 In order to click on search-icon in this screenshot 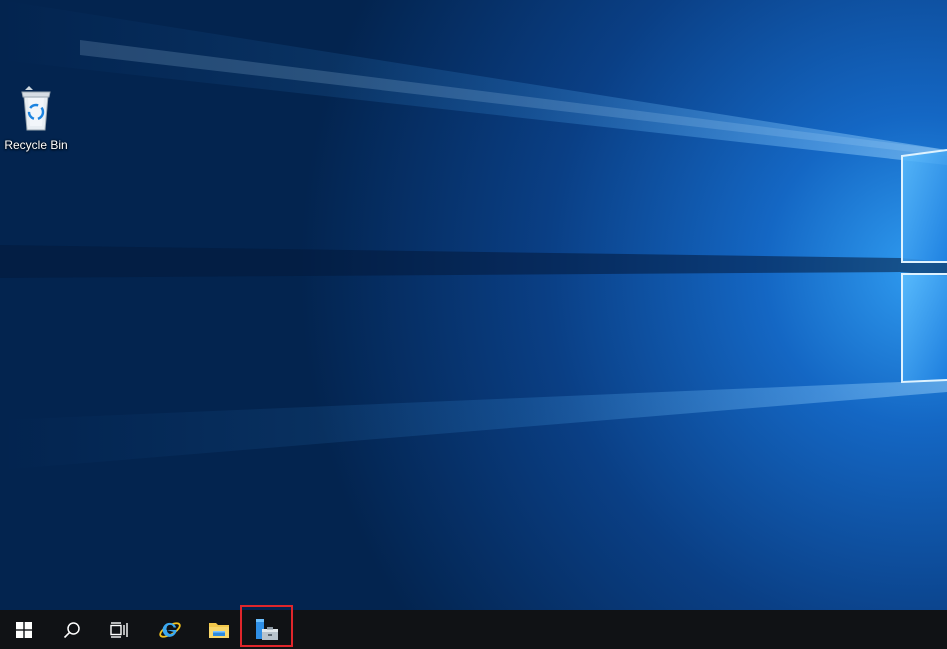, I will do `click(71, 629)`.